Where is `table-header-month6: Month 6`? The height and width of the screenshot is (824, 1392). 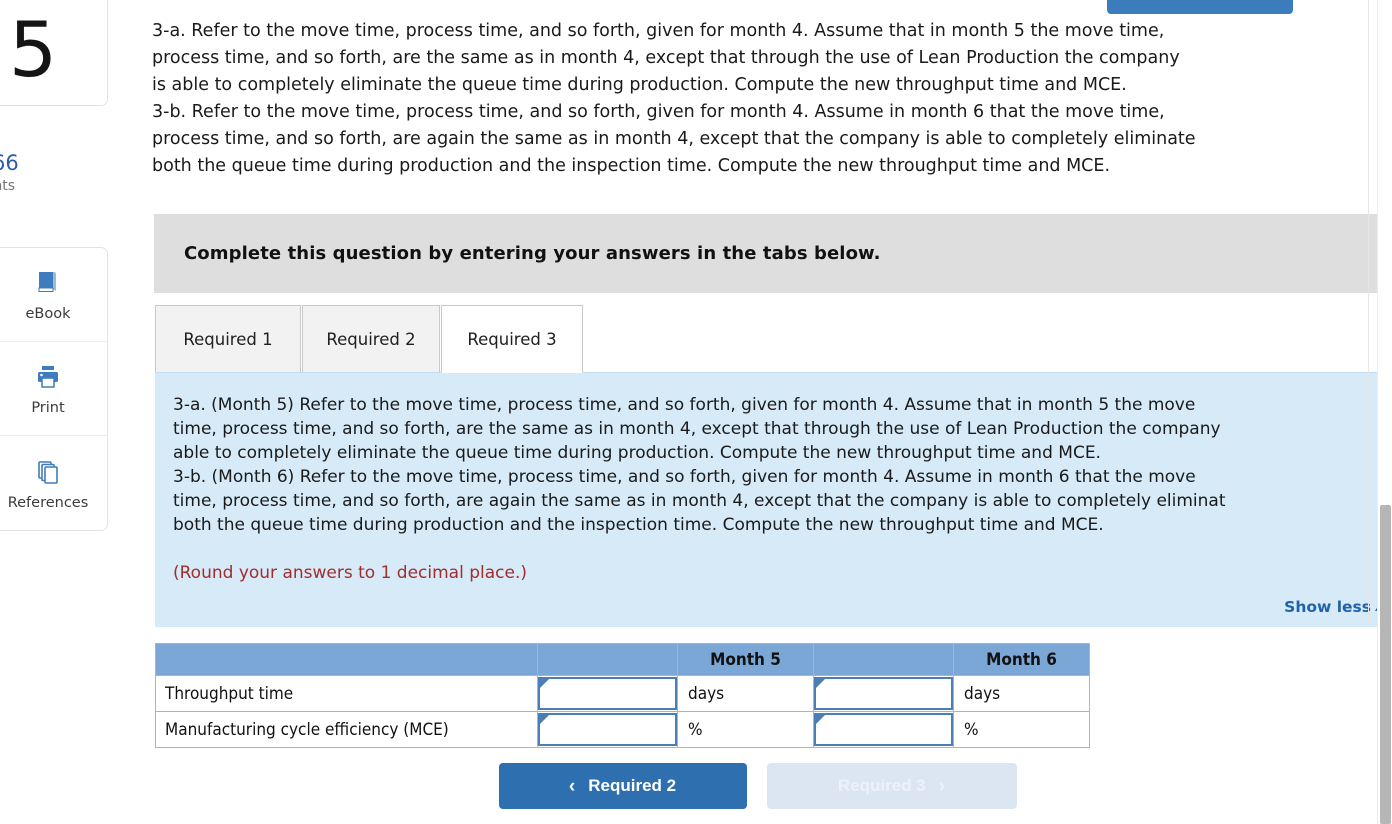 table-header-month6: Month 6 is located at coordinates (1021, 659).